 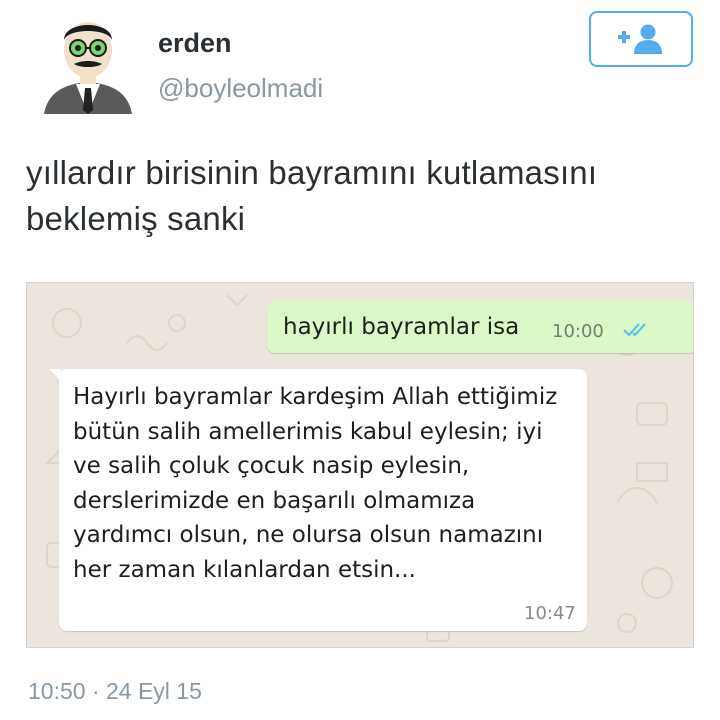 I want to click on follow-button, so click(x=641, y=39).